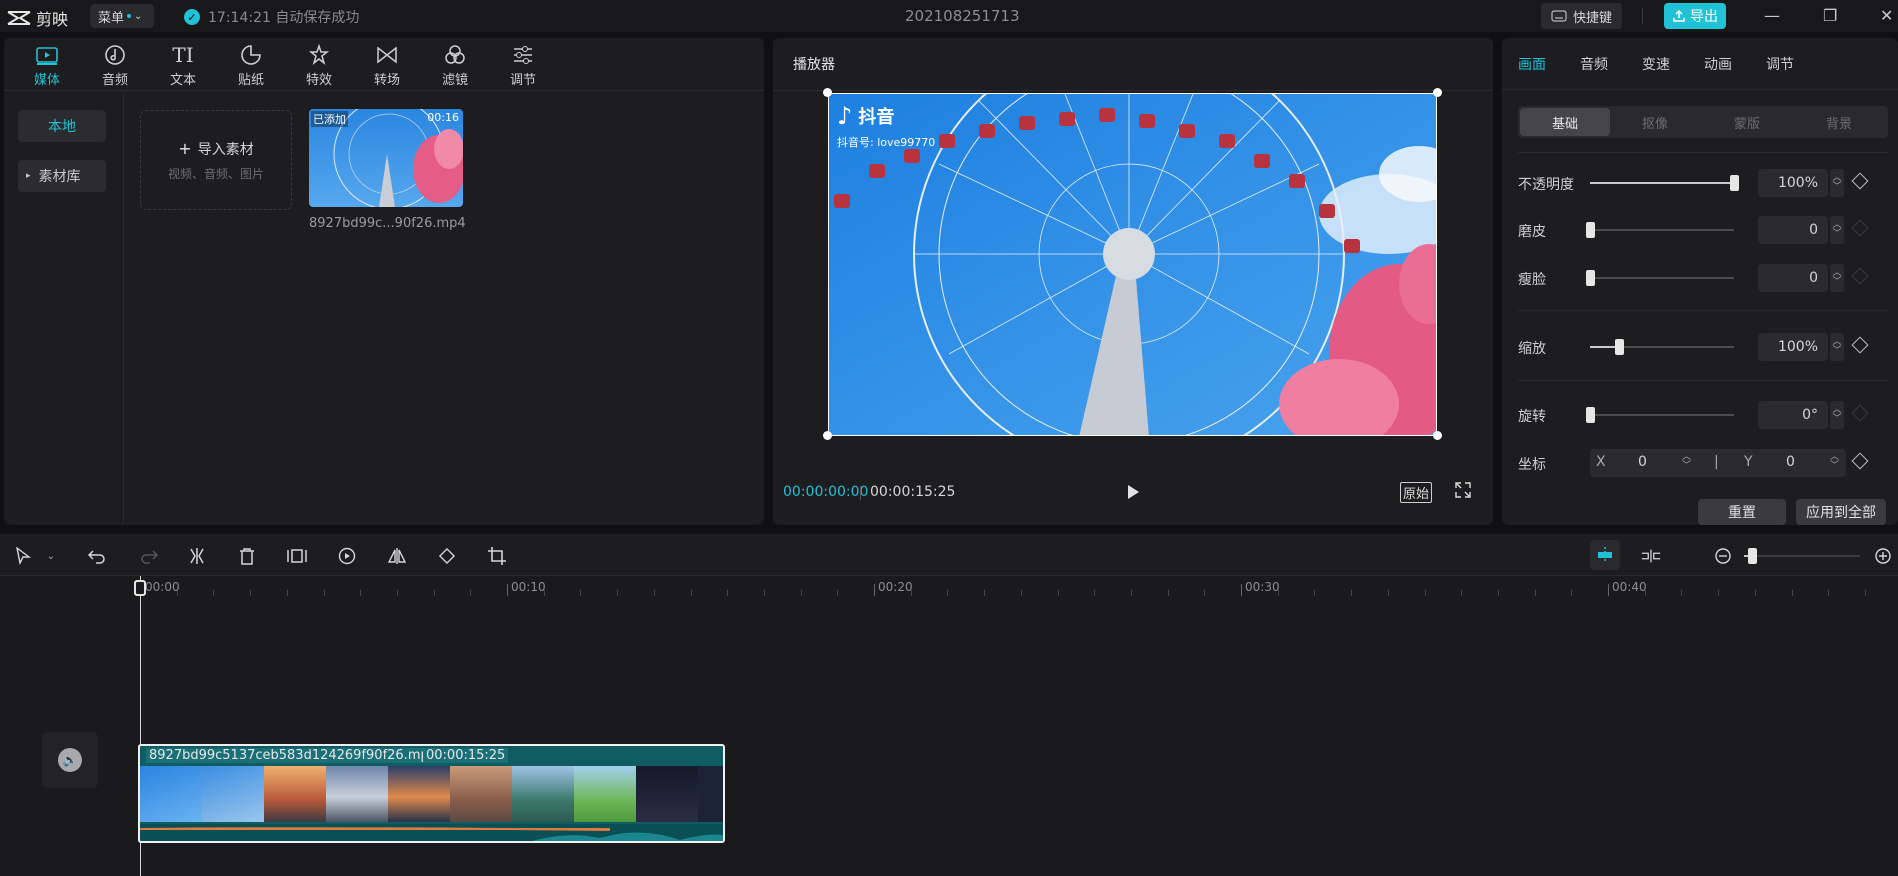 The width and height of the screenshot is (1898, 876). What do you see at coordinates (1655, 122) in the screenshot?
I see `subtab-cutout: 抠像` at bounding box center [1655, 122].